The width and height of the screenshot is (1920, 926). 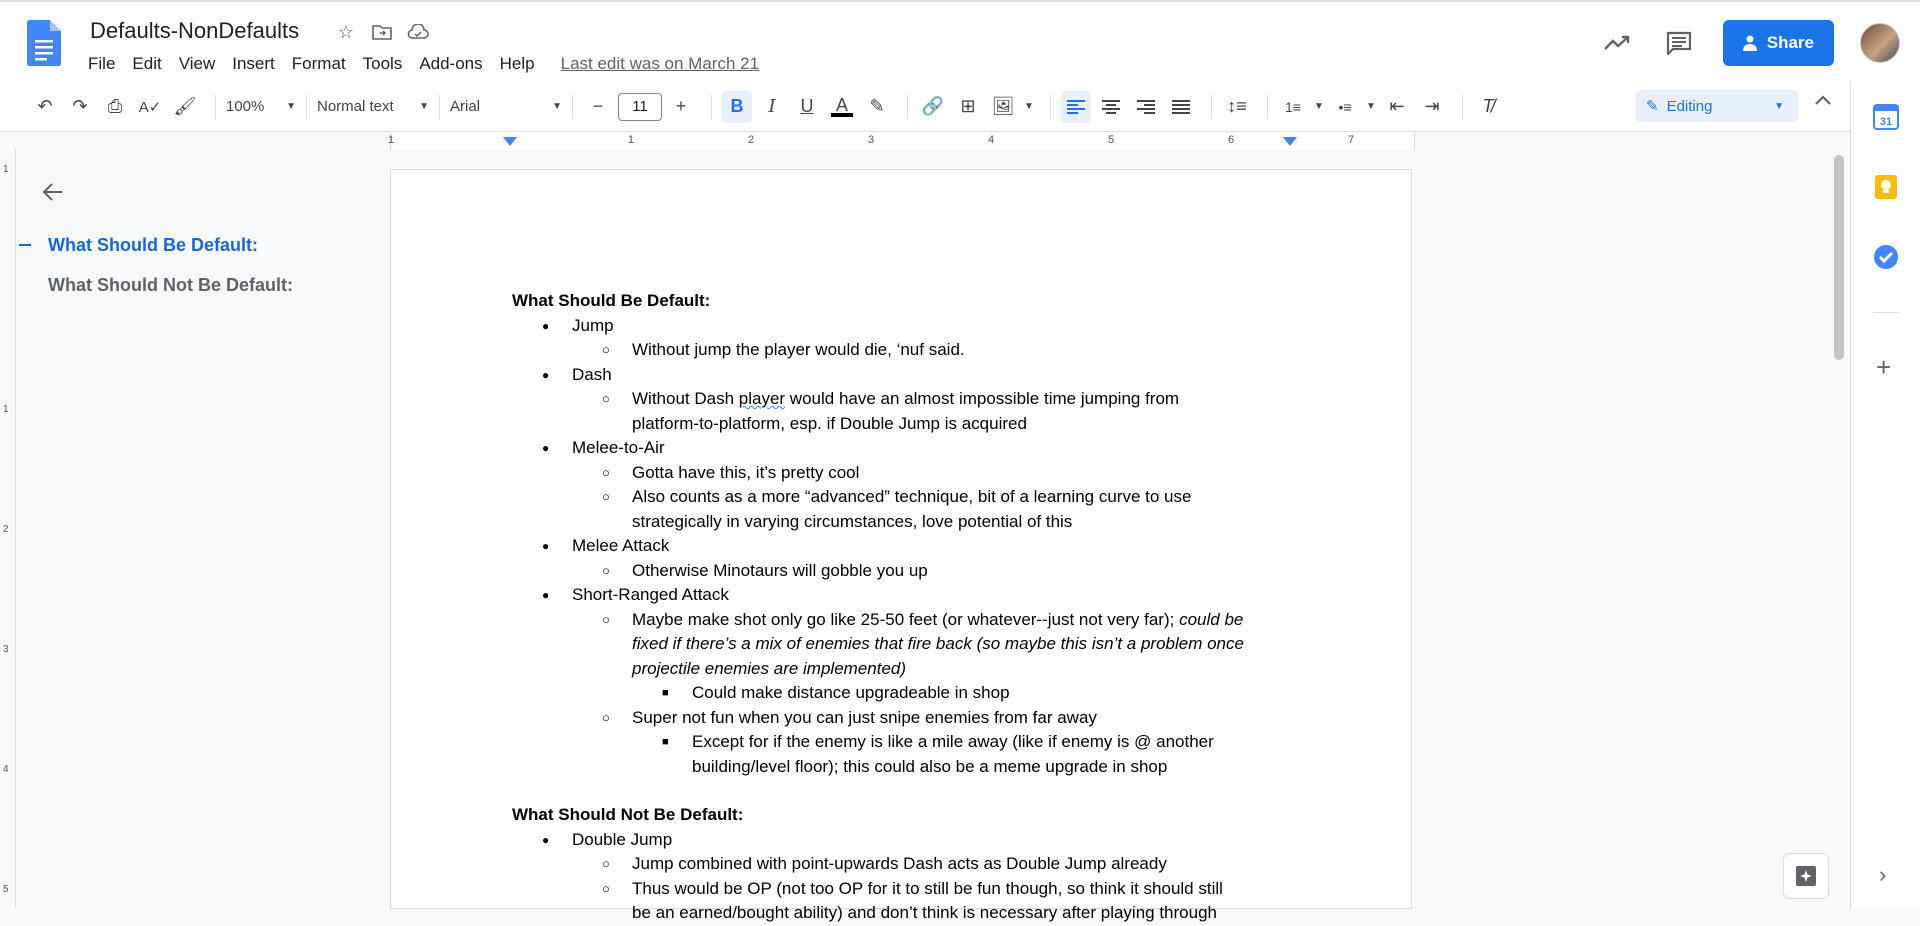 What do you see at coordinates (640, 106) in the screenshot?
I see `font-size-input: 11` at bounding box center [640, 106].